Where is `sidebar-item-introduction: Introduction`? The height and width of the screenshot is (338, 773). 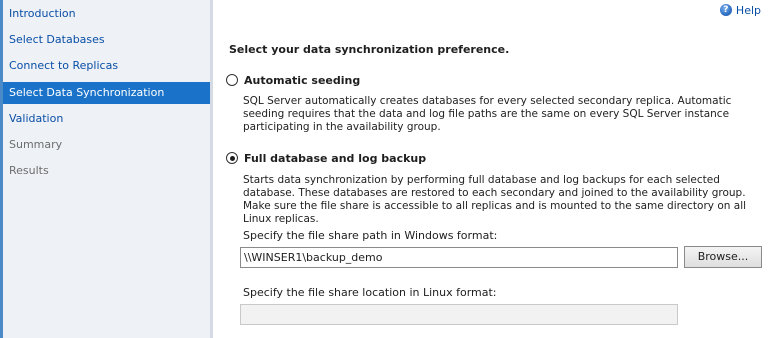
sidebar-item-introduction: Introduction is located at coordinates (106, 14).